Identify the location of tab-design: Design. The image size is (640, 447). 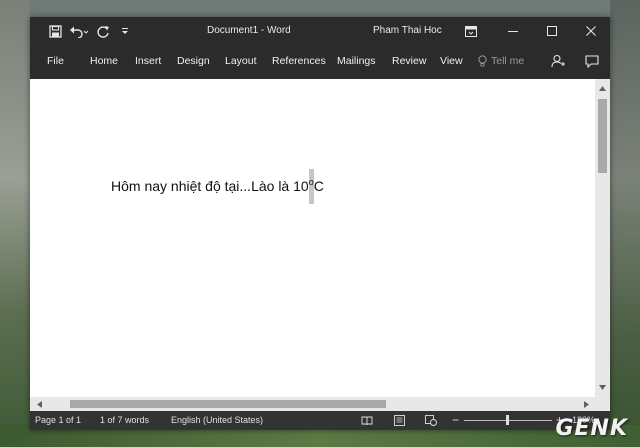
(193, 61).